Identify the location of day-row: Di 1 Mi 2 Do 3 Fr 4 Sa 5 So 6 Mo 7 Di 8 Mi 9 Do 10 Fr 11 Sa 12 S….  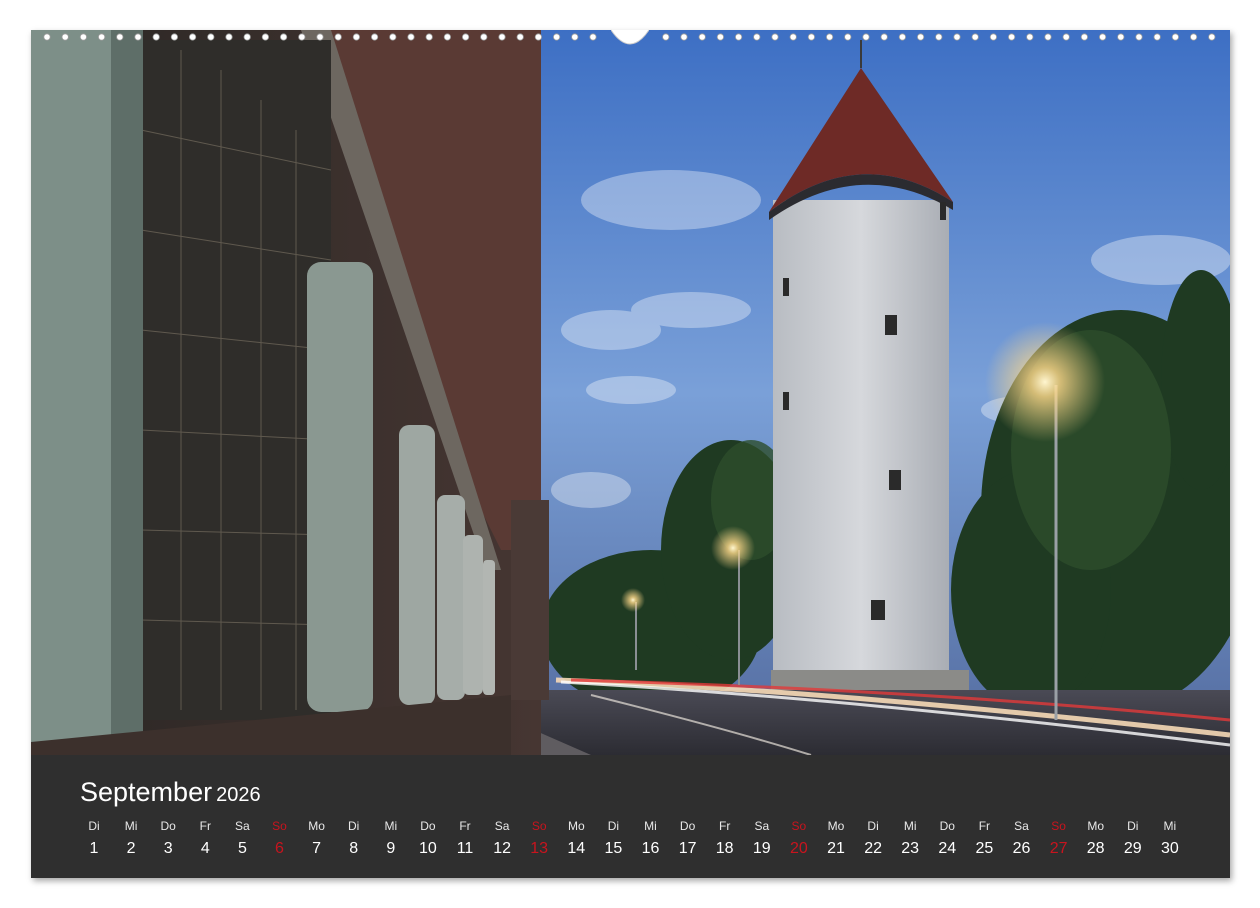
(630, 844).